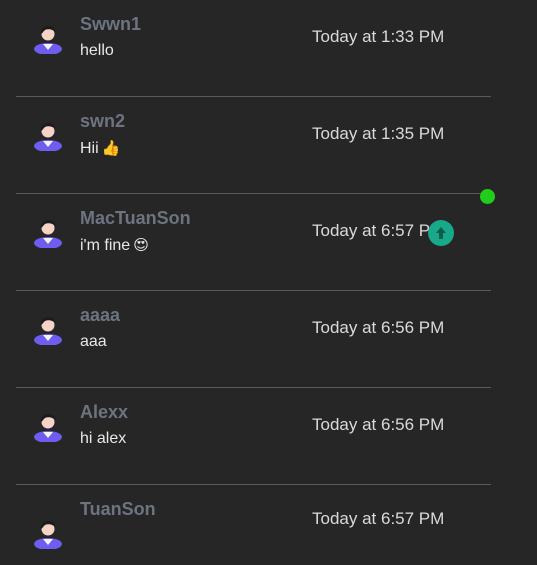  What do you see at coordinates (100, 148) in the screenshot?
I see `message-text: Hii 👍` at bounding box center [100, 148].